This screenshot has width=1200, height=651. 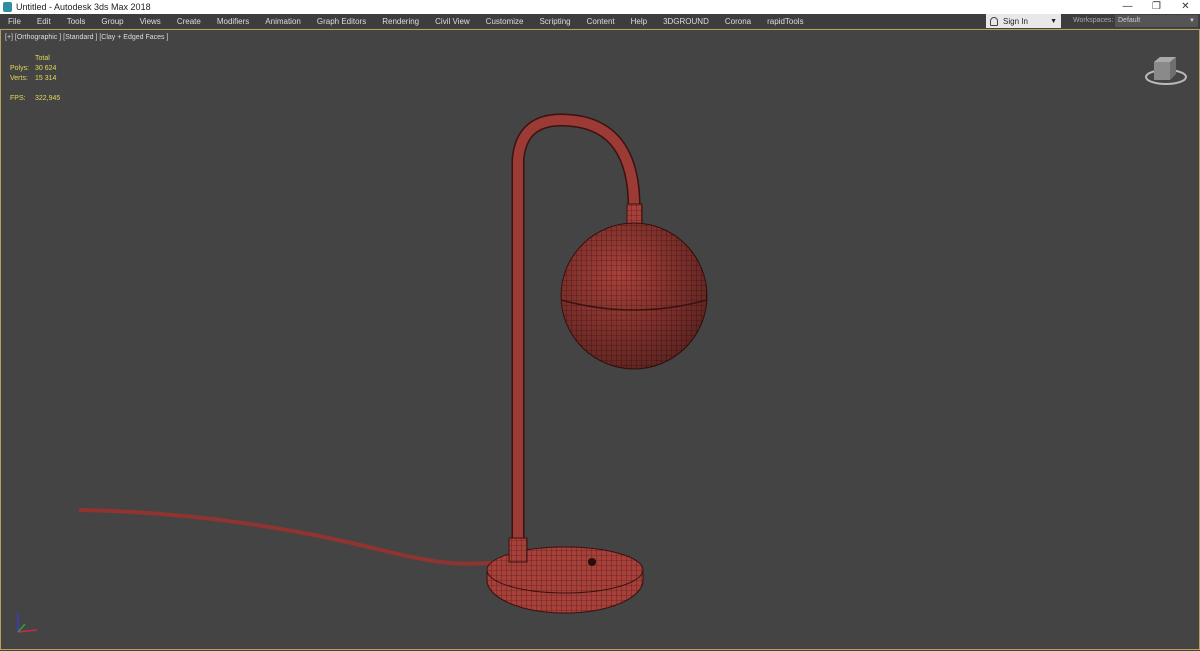 I want to click on menu-customize: Customize, so click(x=505, y=21).